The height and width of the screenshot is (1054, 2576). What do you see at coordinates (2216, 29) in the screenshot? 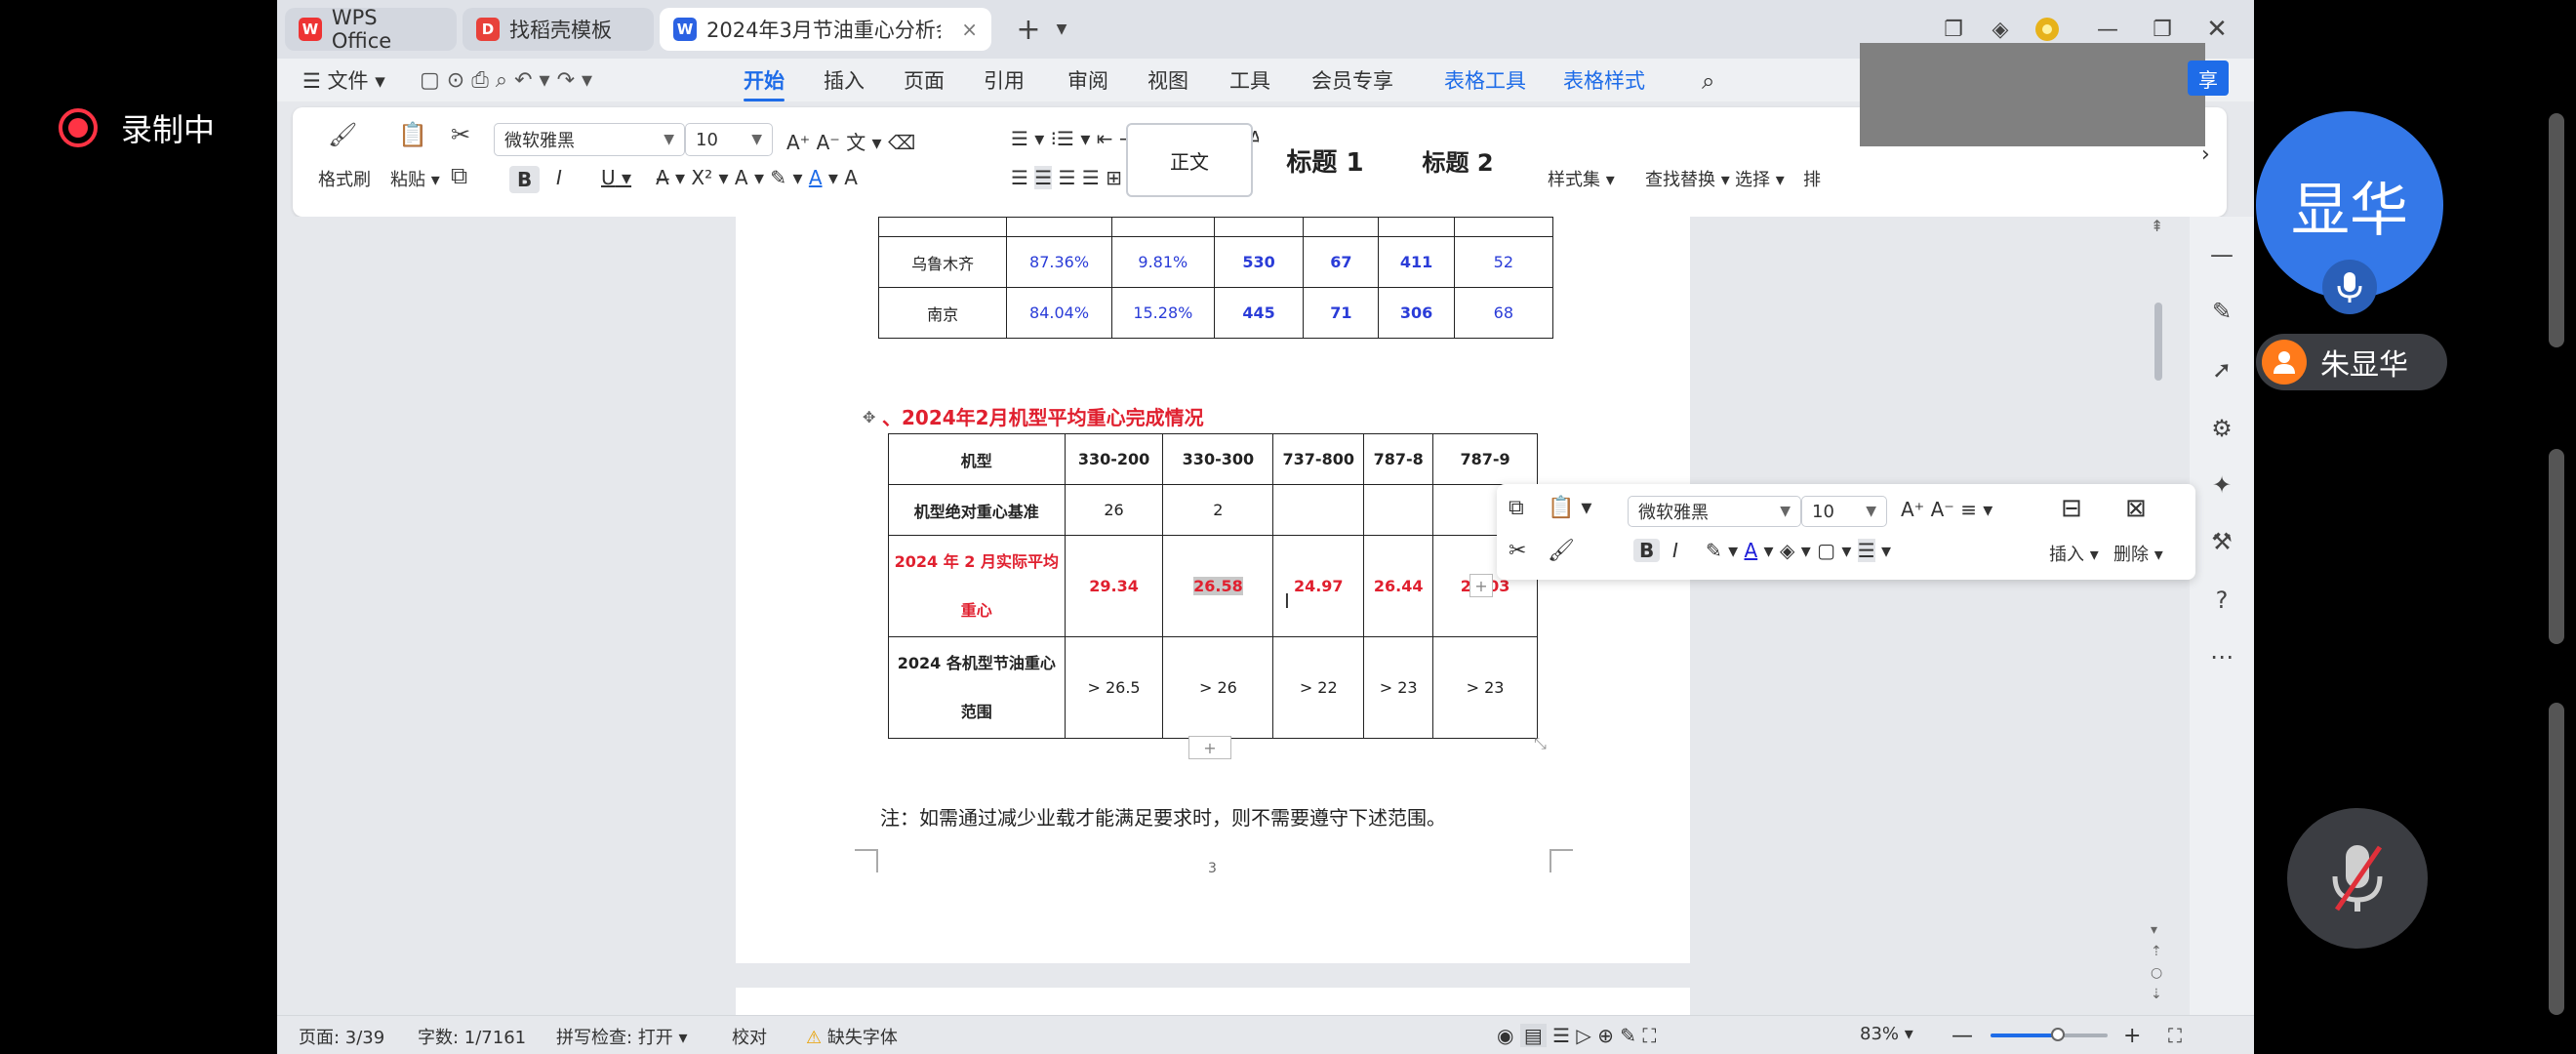
I see `close-window-icon: ✕` at bounding box center [2216, 29].